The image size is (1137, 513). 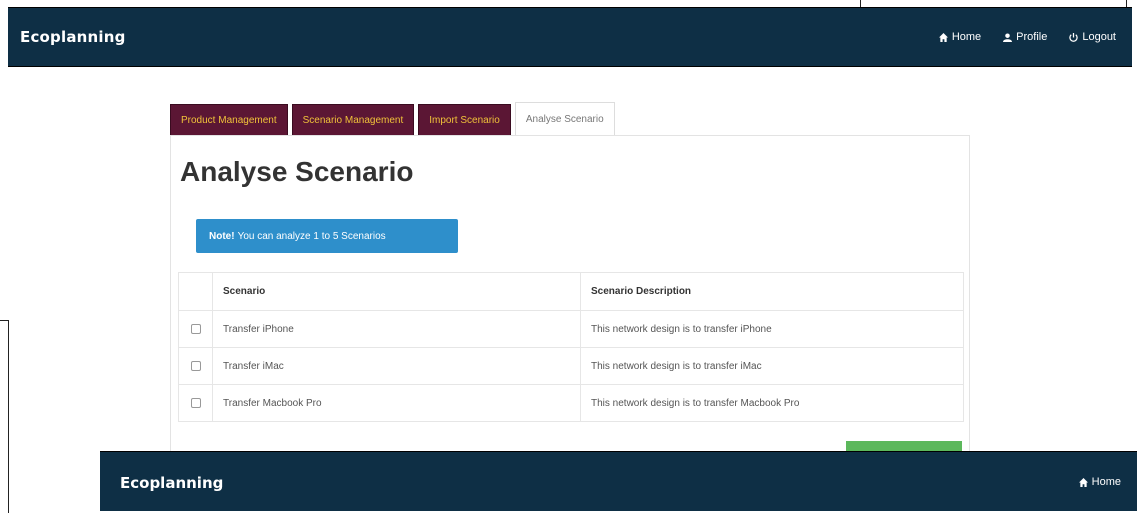 What do you see at coordinates (73, 37) in the screenshot?
I see `brand-logo: Ecoplanning` at bounding box center [73, 37].